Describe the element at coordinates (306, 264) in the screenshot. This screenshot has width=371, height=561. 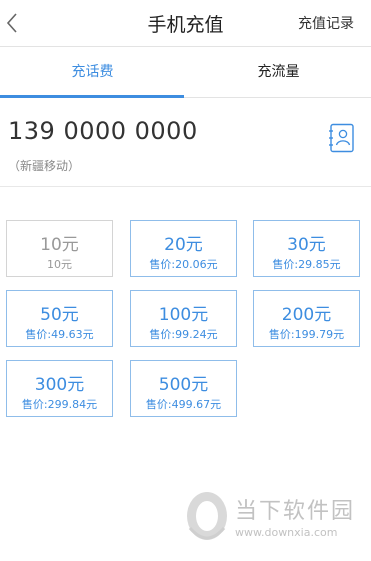
I see `option-price: 售价:29.85元` at that location.